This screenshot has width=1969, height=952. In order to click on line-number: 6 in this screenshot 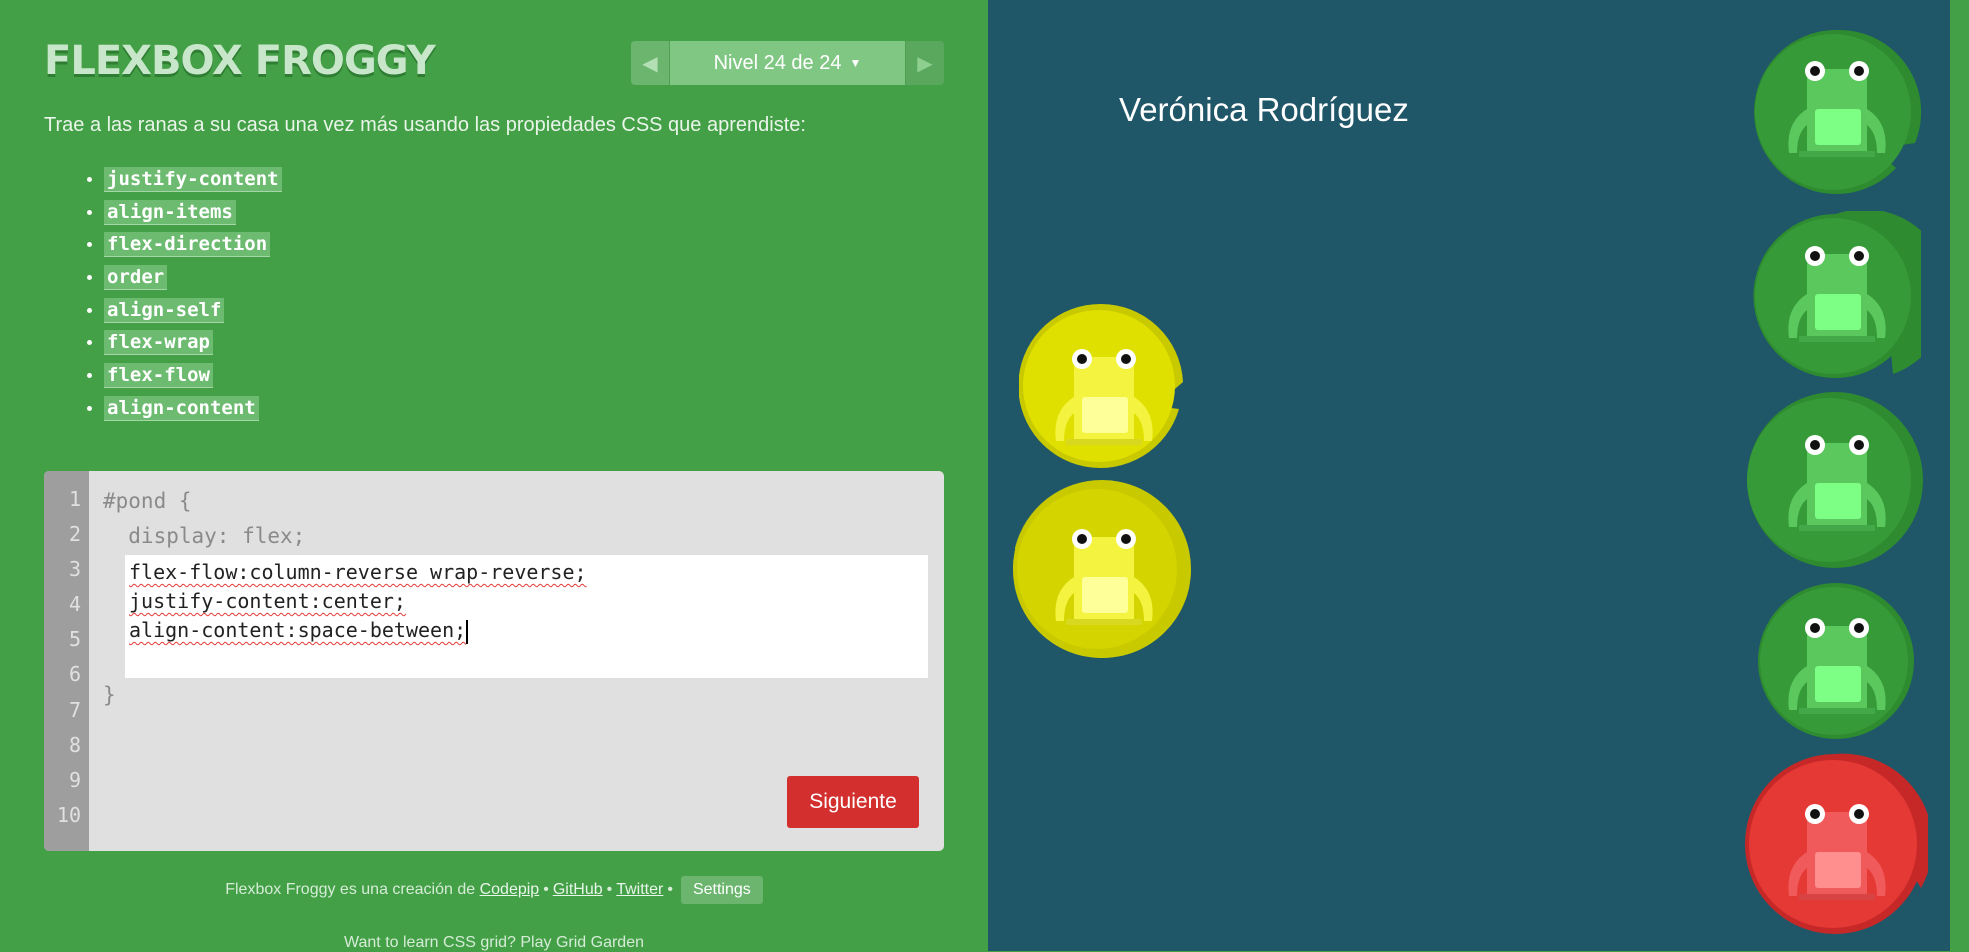, I will do `click(74, 674)`.